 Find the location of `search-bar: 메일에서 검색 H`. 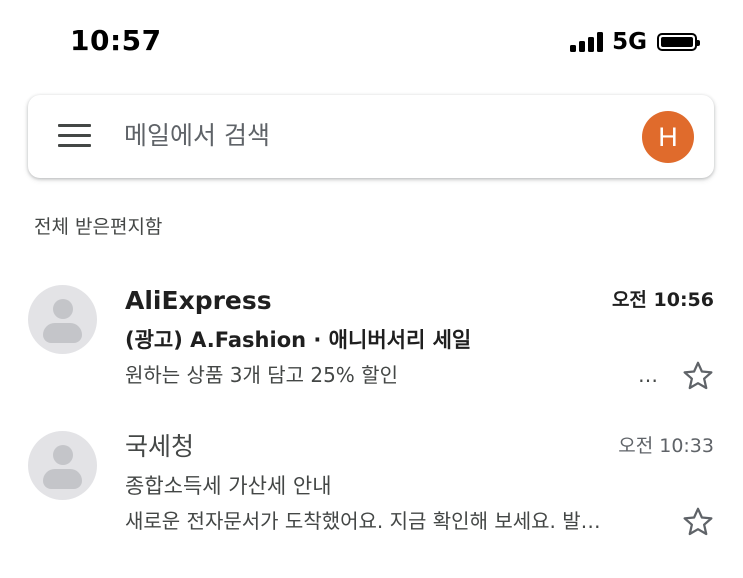

search-bar: 메일에서 검색 H is located at coordinates (371, 136).